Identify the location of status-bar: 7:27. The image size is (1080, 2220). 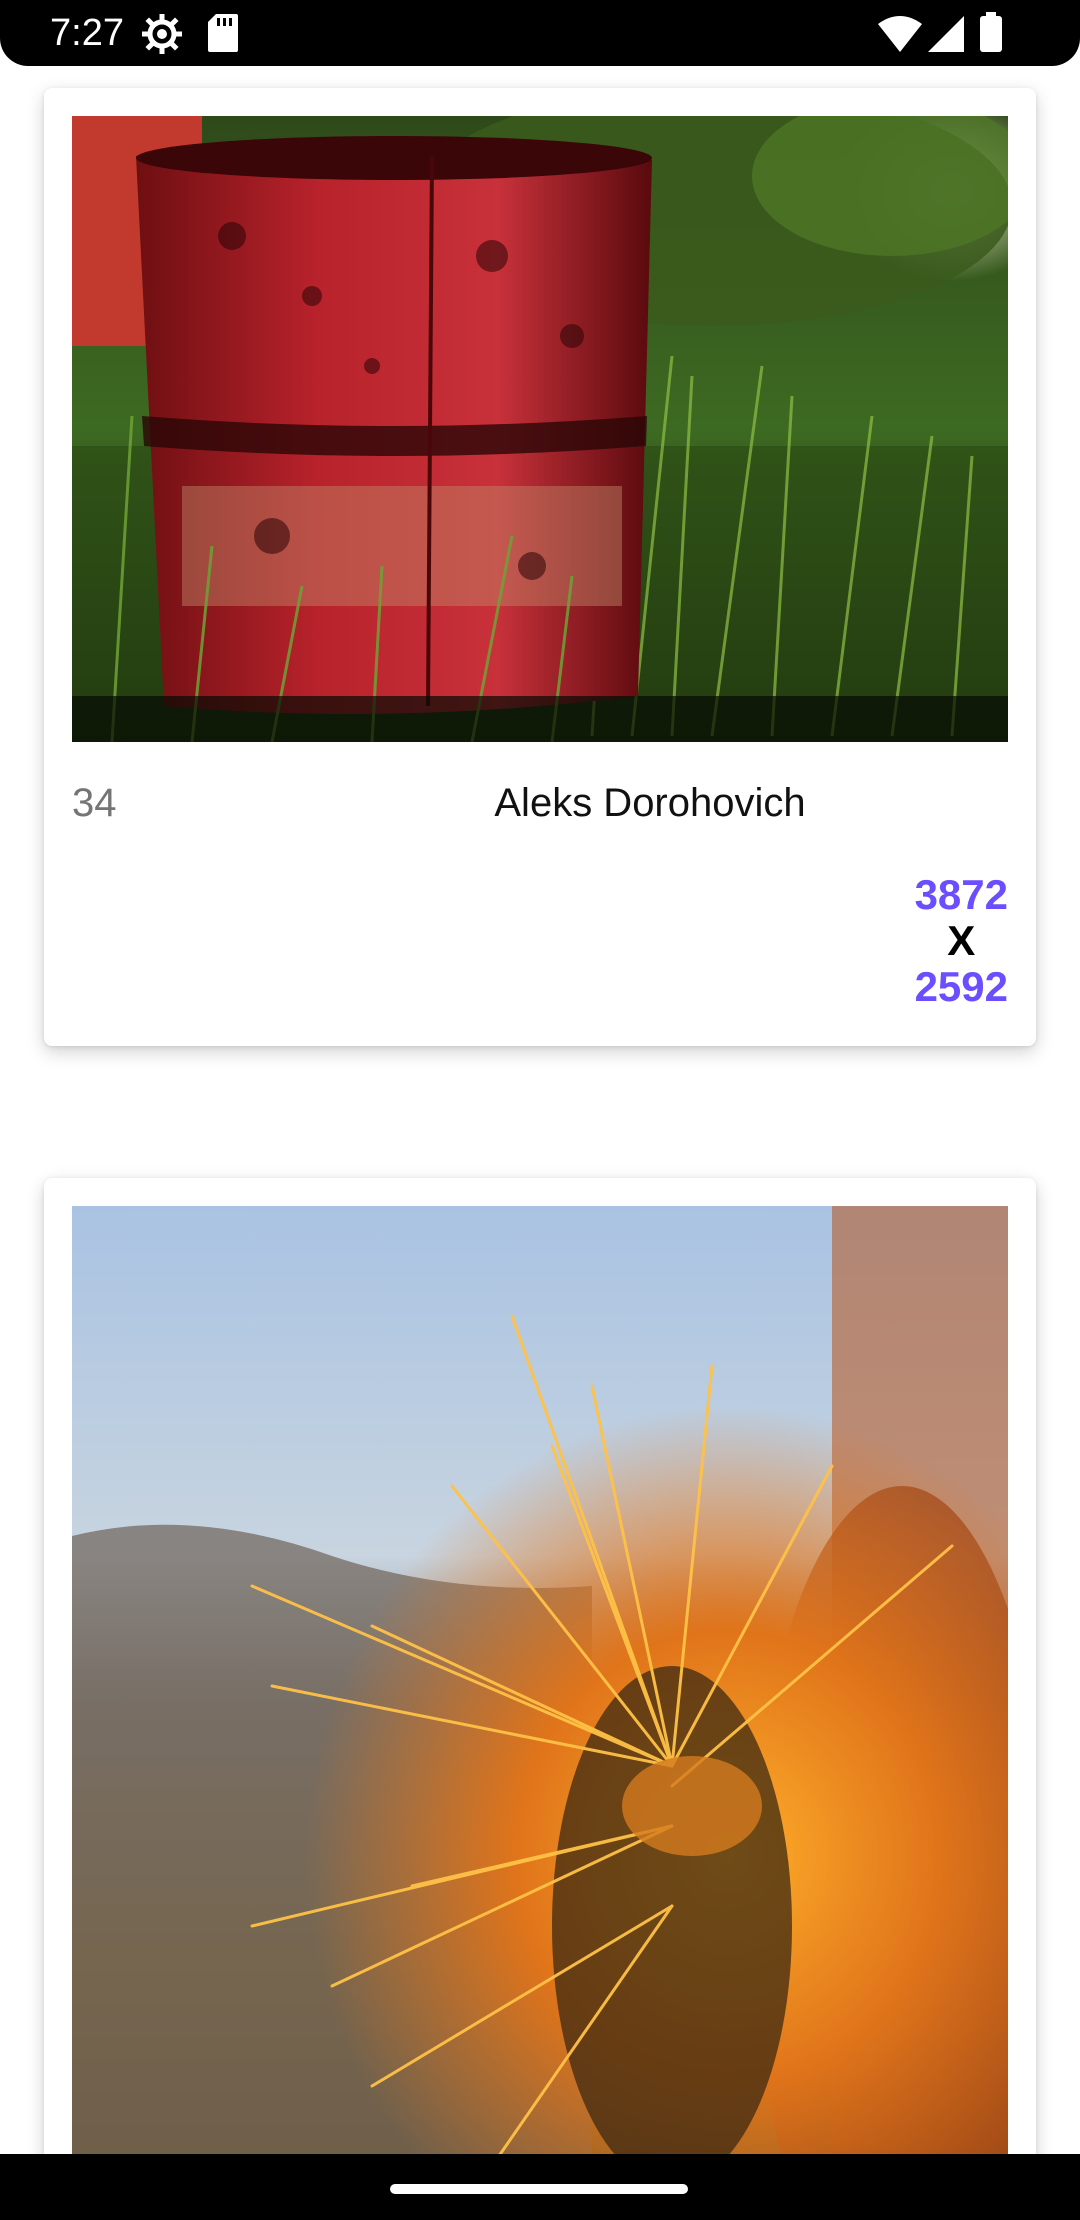
(540, 33).